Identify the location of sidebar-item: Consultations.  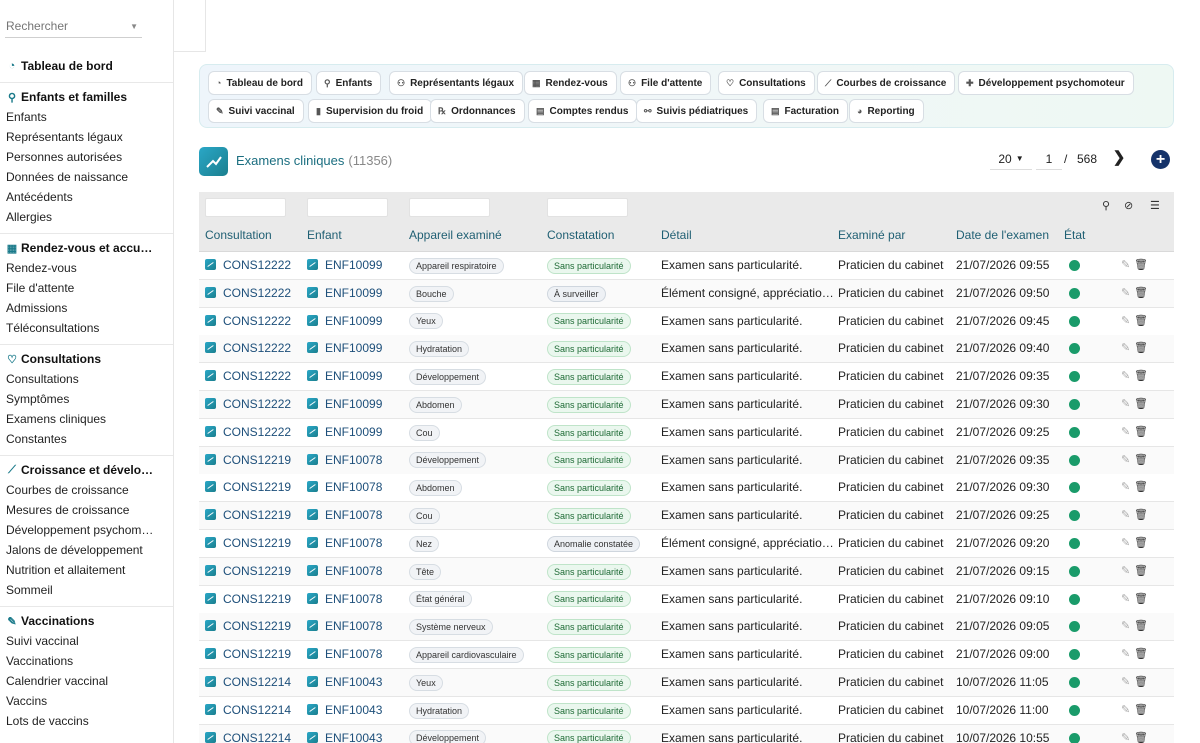
(86, 379).